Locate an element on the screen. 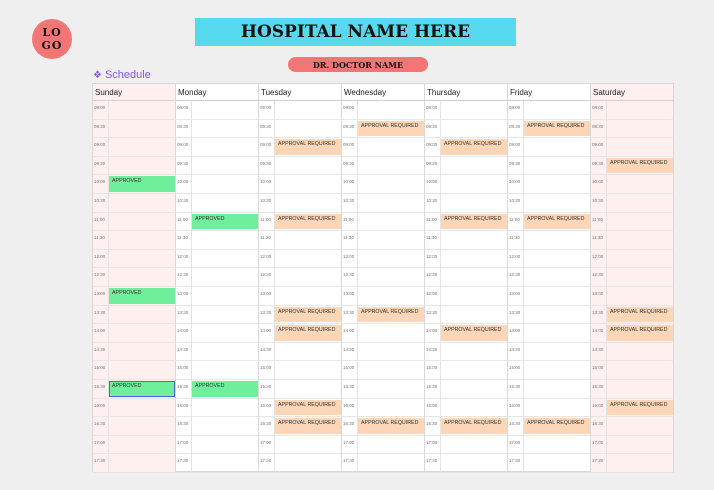 The width and height of the screenshot is (714, 490). time-slot-cell: 09:30 is located at coordinates (466, 166).